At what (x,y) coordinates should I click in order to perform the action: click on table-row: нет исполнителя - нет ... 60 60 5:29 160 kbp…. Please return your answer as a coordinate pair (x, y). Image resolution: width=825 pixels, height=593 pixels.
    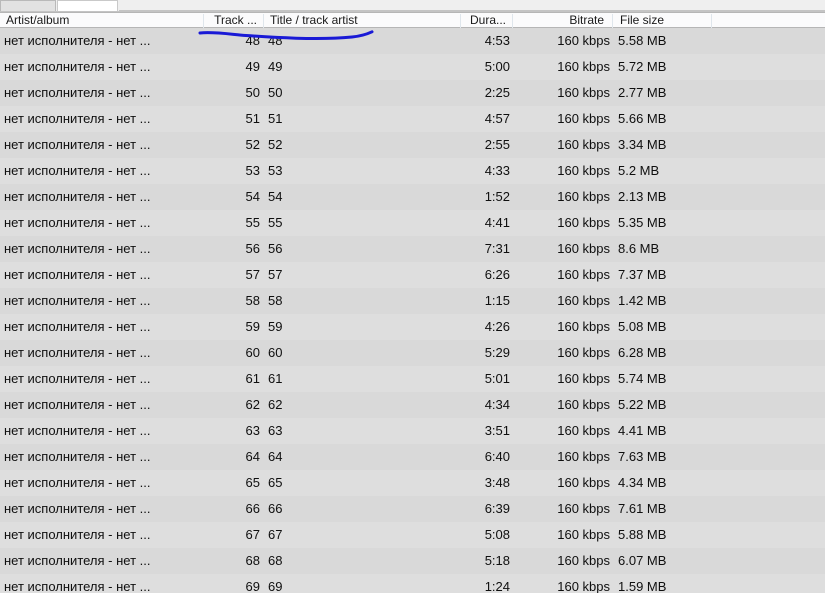
    Looking at the image, I should click on (412, 353).